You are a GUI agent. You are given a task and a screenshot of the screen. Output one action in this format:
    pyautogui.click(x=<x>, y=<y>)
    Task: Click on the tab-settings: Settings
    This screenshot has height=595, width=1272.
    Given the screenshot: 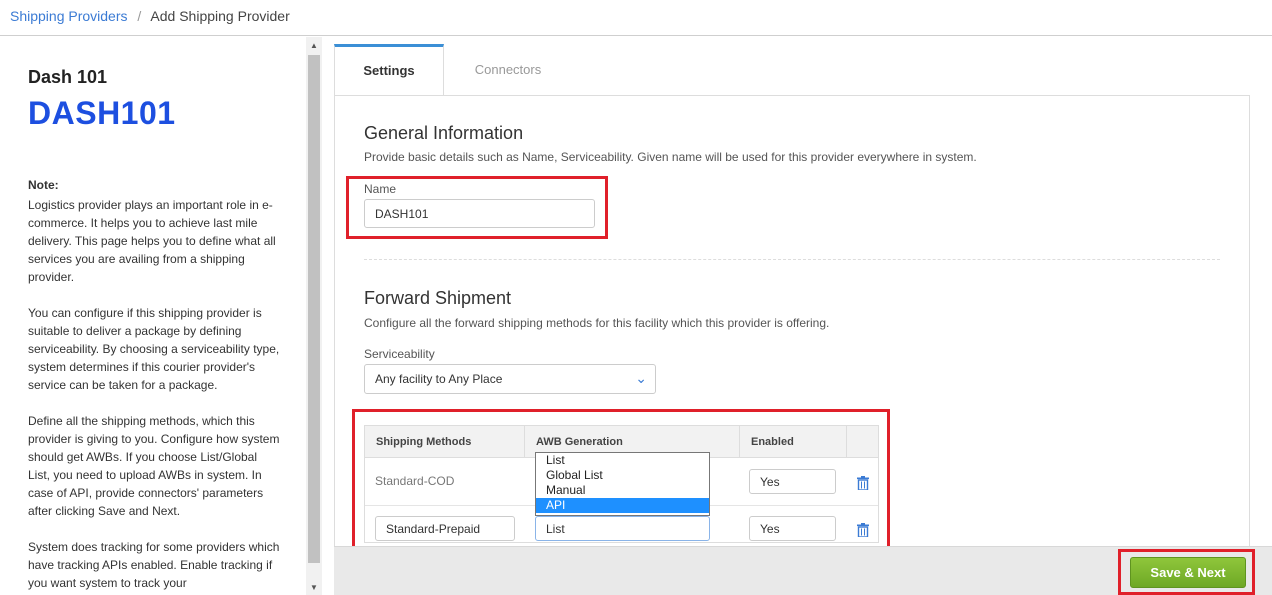 What is the action you would take?
    pyautogui.click(x=389, y=70)
    